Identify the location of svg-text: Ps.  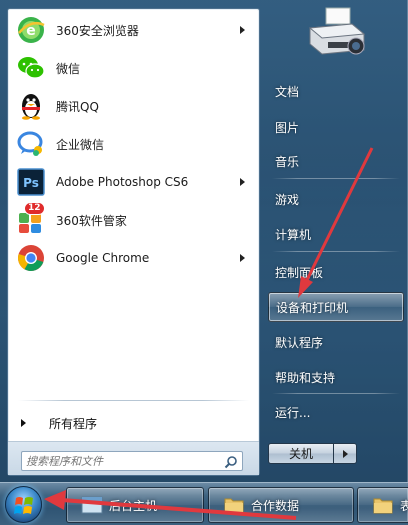
(31, 183).